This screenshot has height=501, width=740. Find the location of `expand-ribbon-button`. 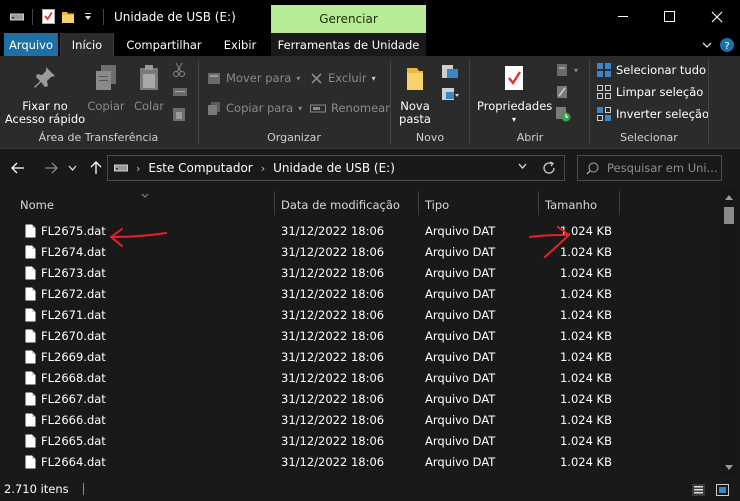

expand-ribbon-button is located at coordinates (707, 45).